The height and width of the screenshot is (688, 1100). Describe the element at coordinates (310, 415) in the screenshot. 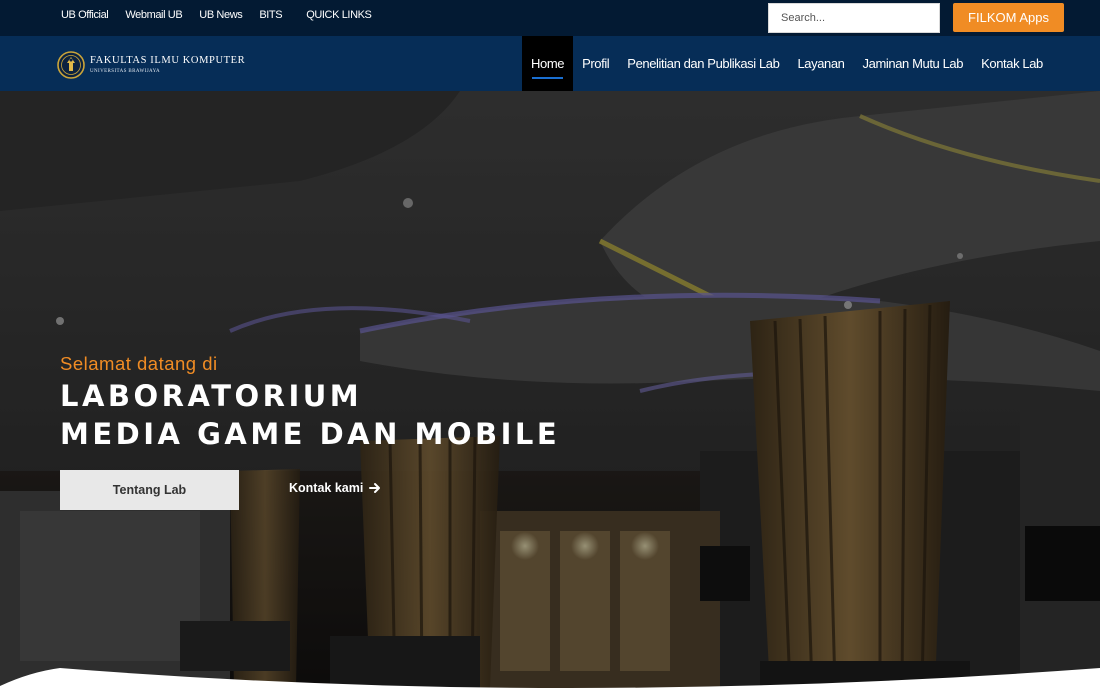

I see `hero-title: LABORATORIUM MEDIA GAME DAN MOBILE` at that location.